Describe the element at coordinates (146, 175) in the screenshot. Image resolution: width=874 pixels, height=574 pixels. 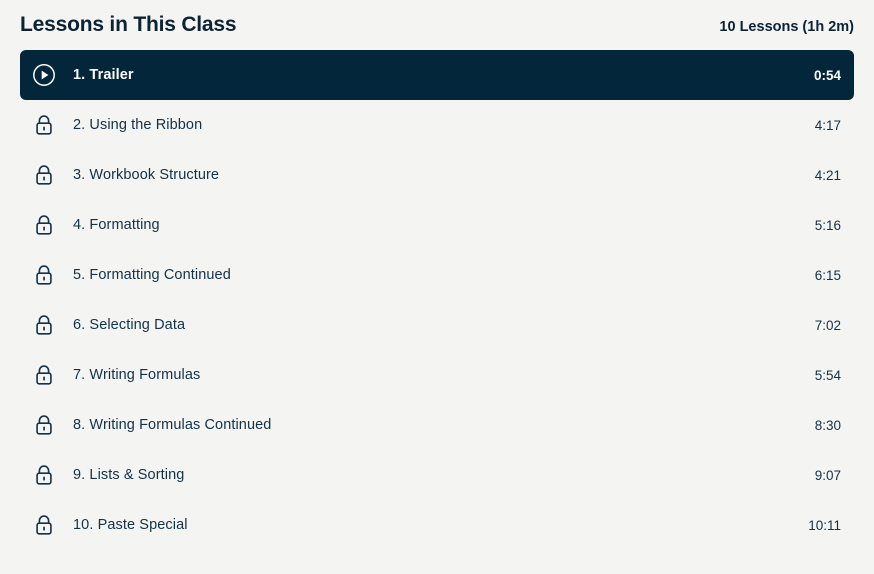
I see `lesson-title: 3. Workbook Structure` at that location.